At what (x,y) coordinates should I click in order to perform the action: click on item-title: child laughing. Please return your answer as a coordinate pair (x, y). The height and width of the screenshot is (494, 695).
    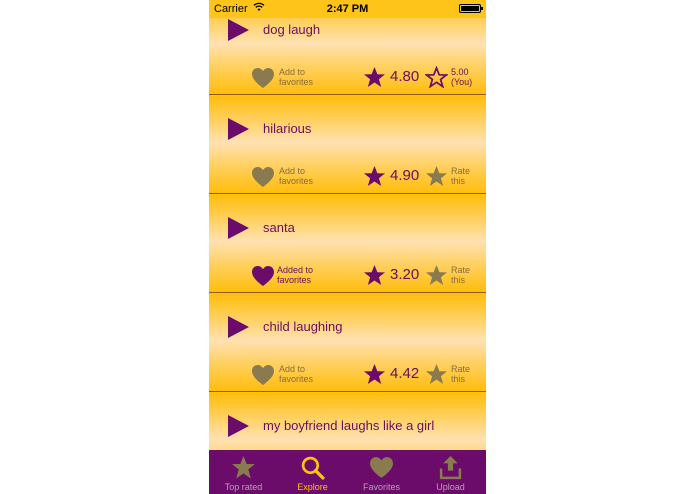
    Looking at the image, I should click on (303, 326).